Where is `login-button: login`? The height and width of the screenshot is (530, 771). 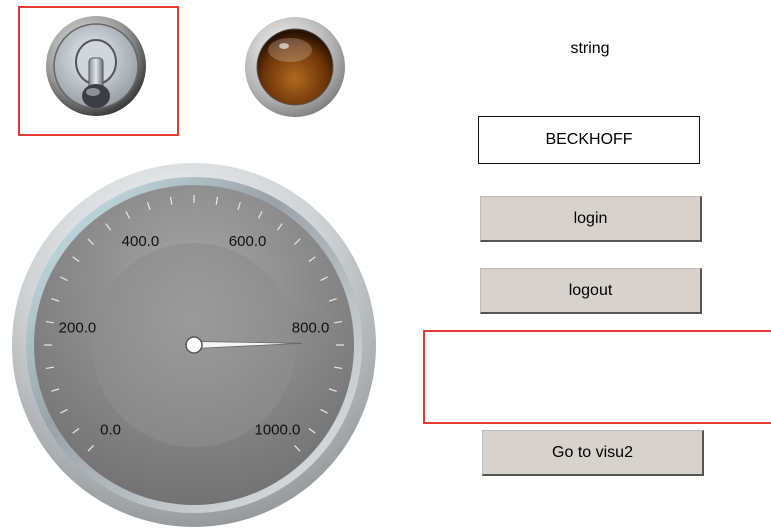
login-button: login is located at coordinates (591, 219).